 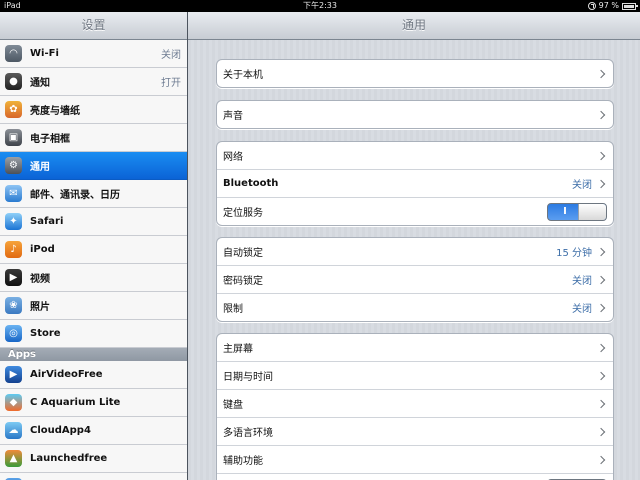 What do you see at coordinates (608, 5) in the screenshot?
I see `battery-percent: 97 %` at bounding box center [608, 5].